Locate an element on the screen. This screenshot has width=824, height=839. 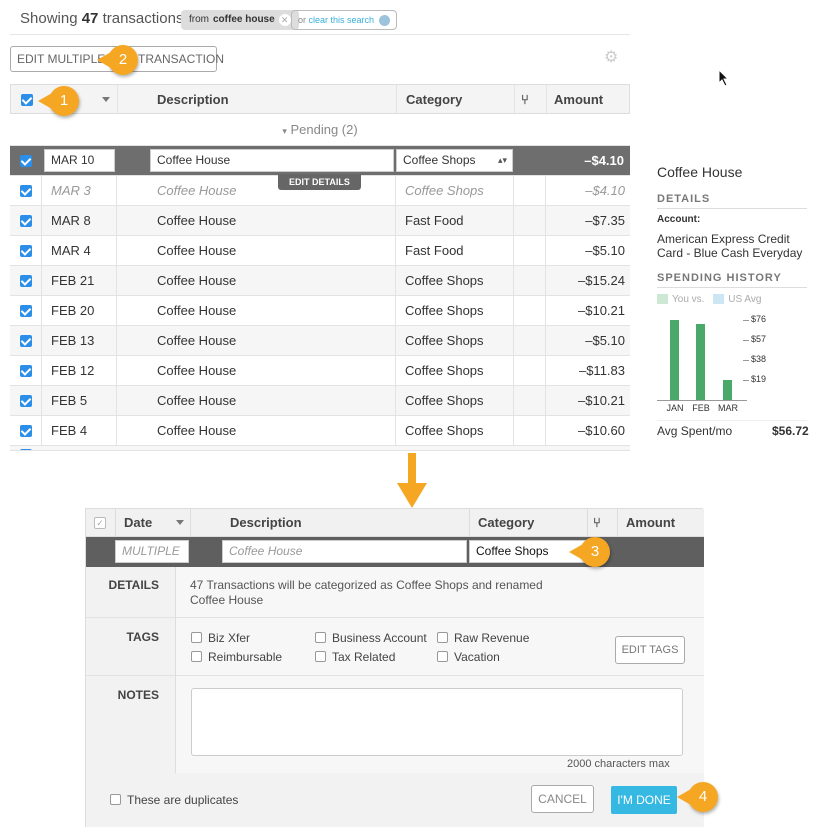
tag-checkbox-raw-revenue: Raw Revenue is located at coordinates (483, 638).